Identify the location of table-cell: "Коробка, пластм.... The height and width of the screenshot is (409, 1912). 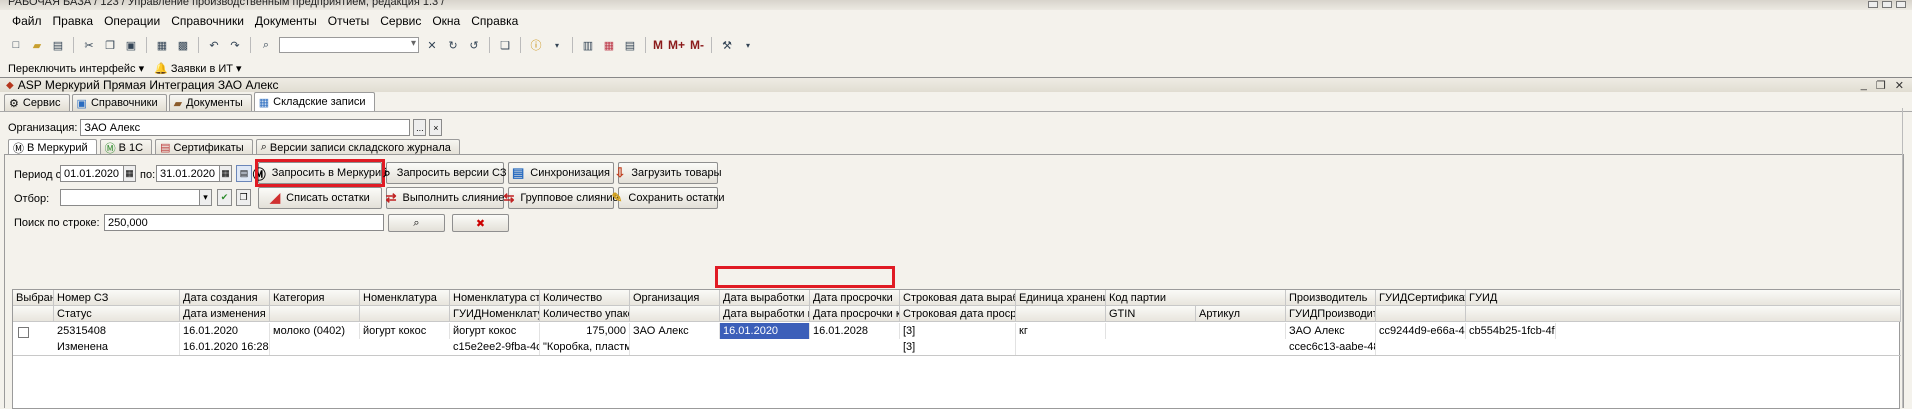
(585, 347).